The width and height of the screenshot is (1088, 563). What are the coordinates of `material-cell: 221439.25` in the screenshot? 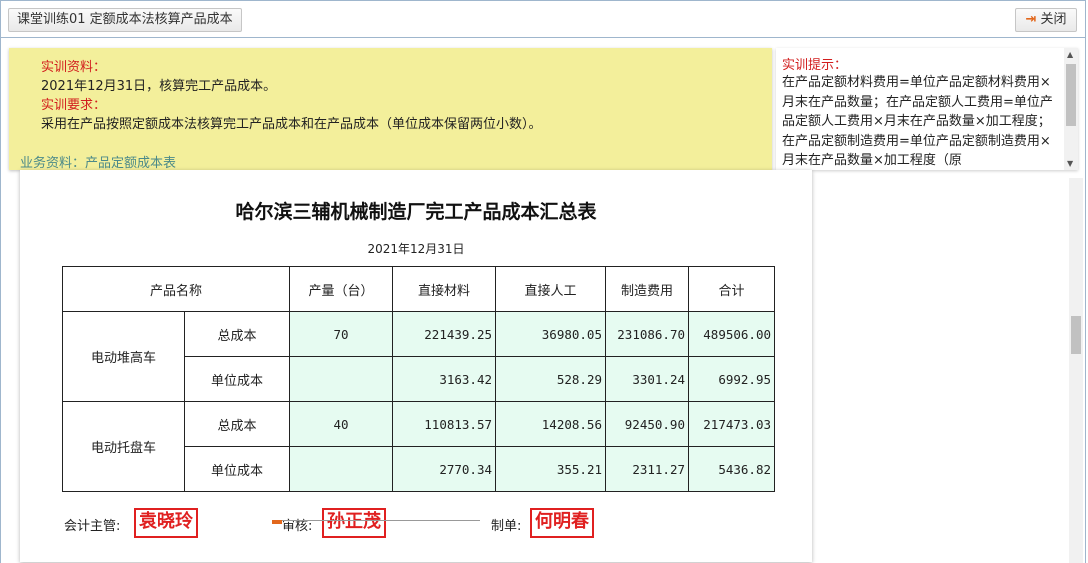 It's located at (444, 334).